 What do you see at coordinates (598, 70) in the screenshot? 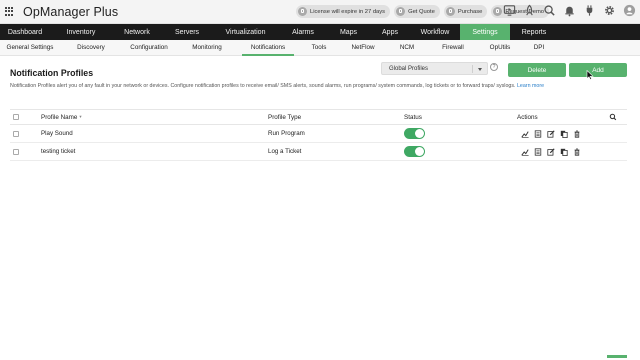
I see `add-button: Add` at bounding box center [598, 70].